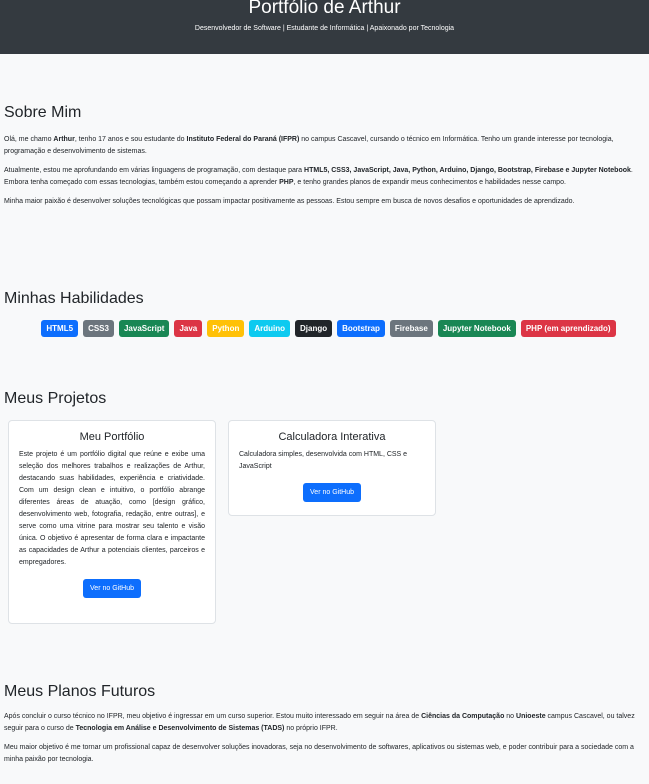  I want to click on project-title: Meu Portfólio, so click(112, 437).